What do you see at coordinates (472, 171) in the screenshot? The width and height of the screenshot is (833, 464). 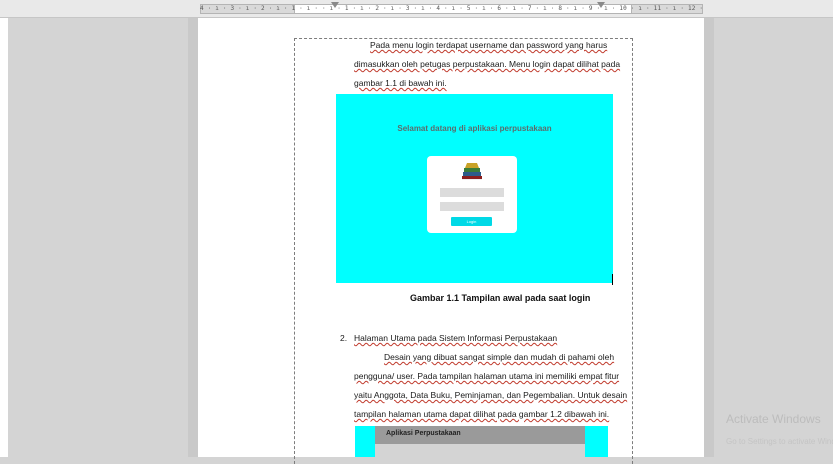 I see `books-icon` at bounding box center [472, 171].